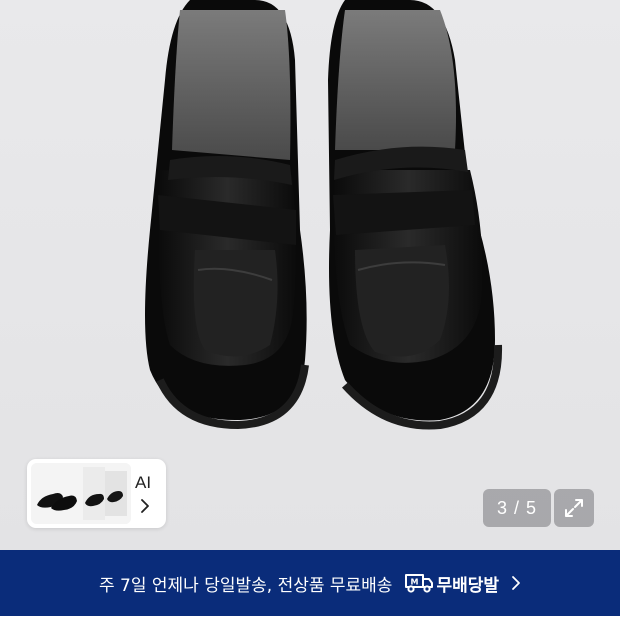 The image size is (620, 620). I want to click on ai-label: AI, so click(143, 482).